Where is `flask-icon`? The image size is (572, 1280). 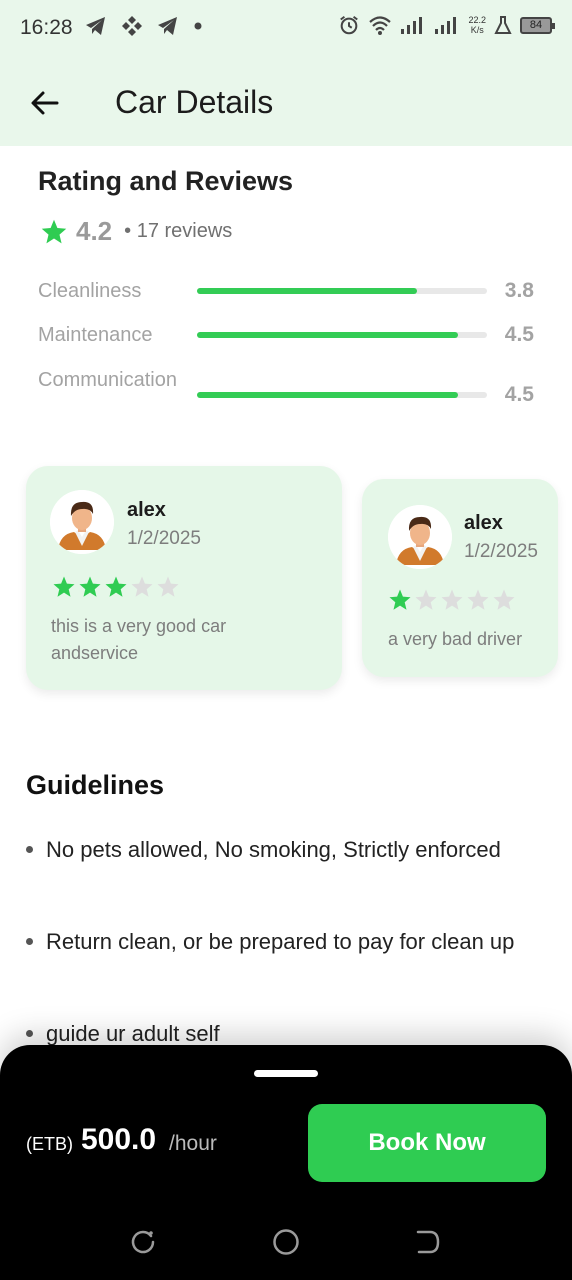
flask-icon is located at coordinates (503, 25).